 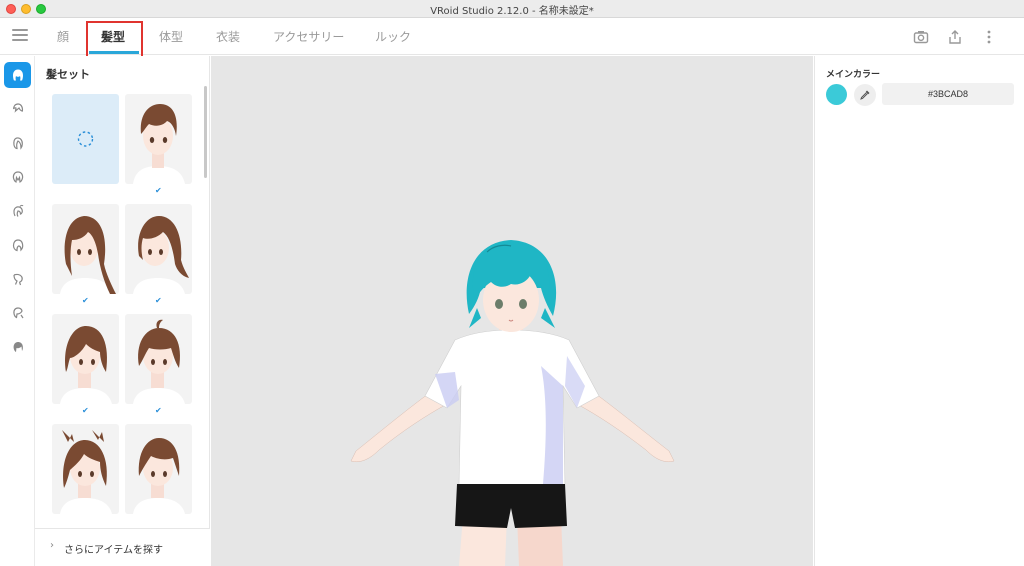 I want to click on main-color-label: メインカラー, so click(x=853, y=75).